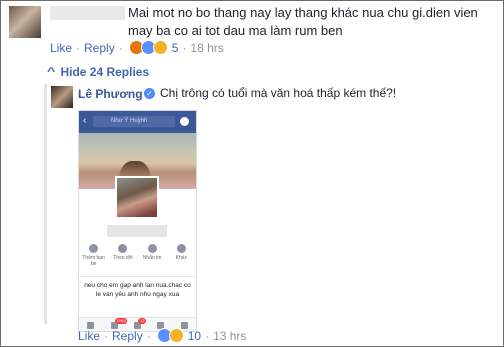 This screenshot has width=504, height=347. I want to click on reactions-summary: 5, so click(153, 47).